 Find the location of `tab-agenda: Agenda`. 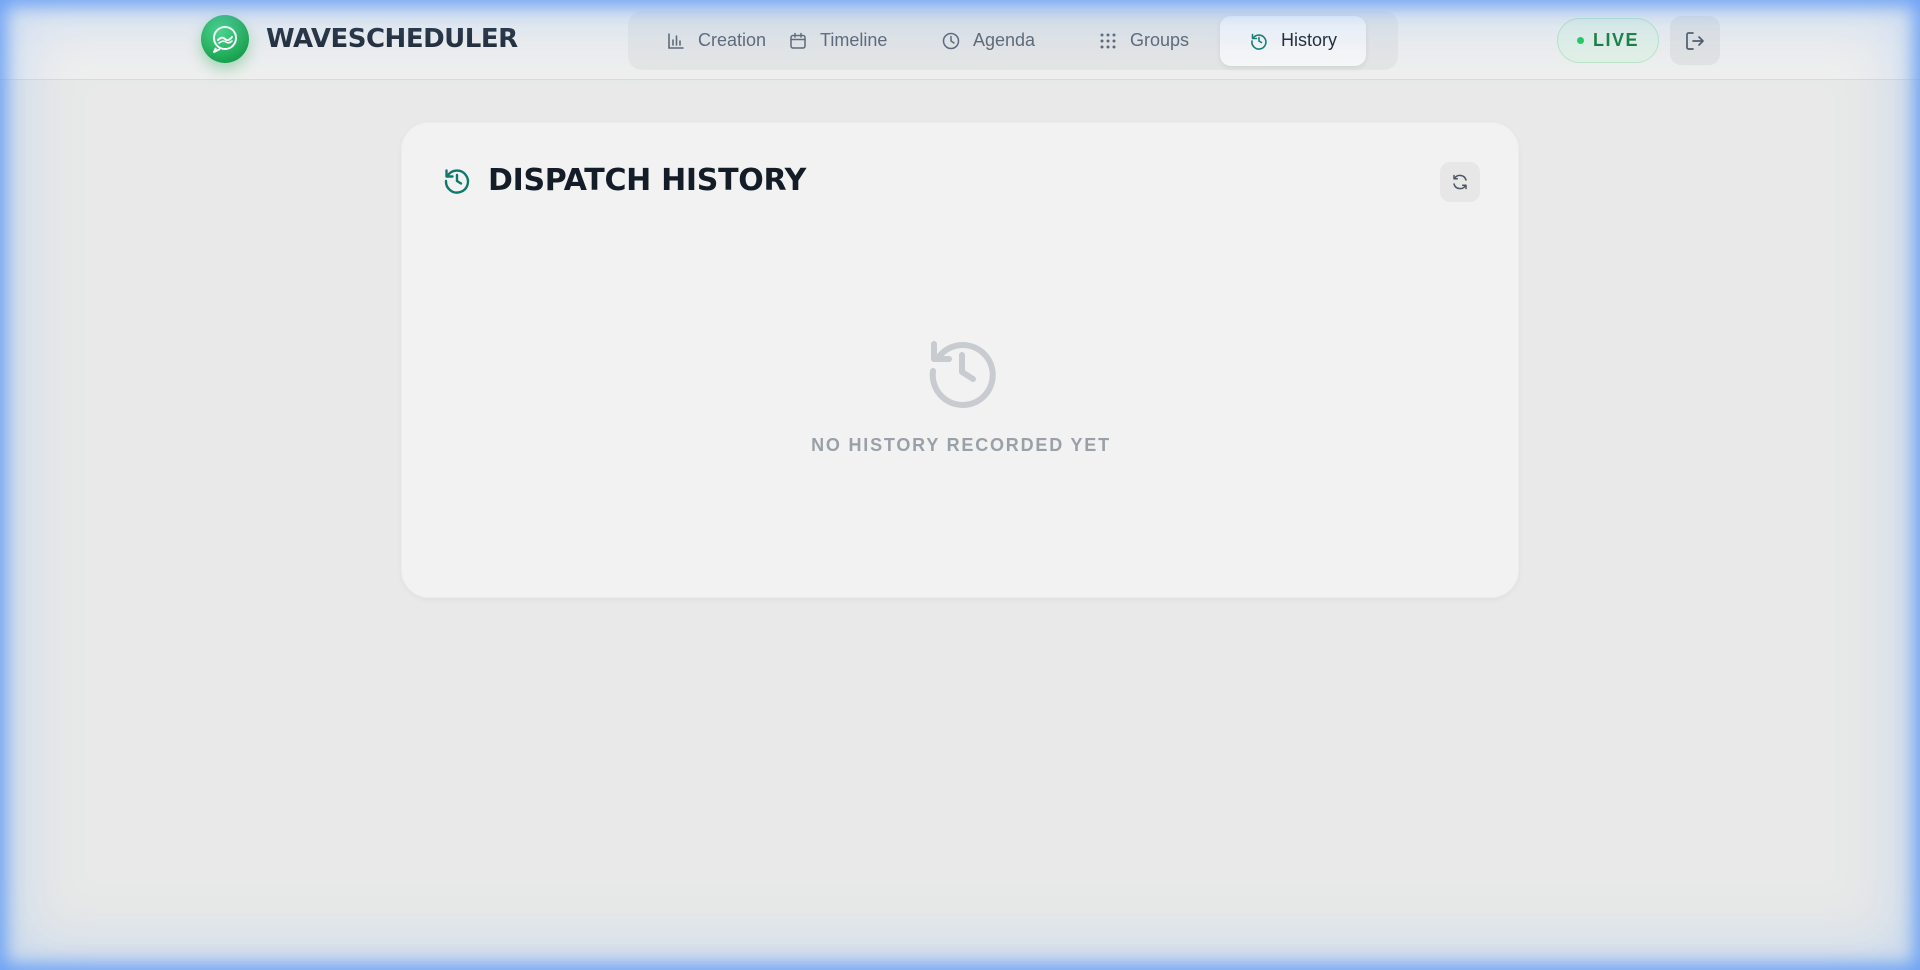

tab-agenda: Agenda is located at coordinates (1006, 41).